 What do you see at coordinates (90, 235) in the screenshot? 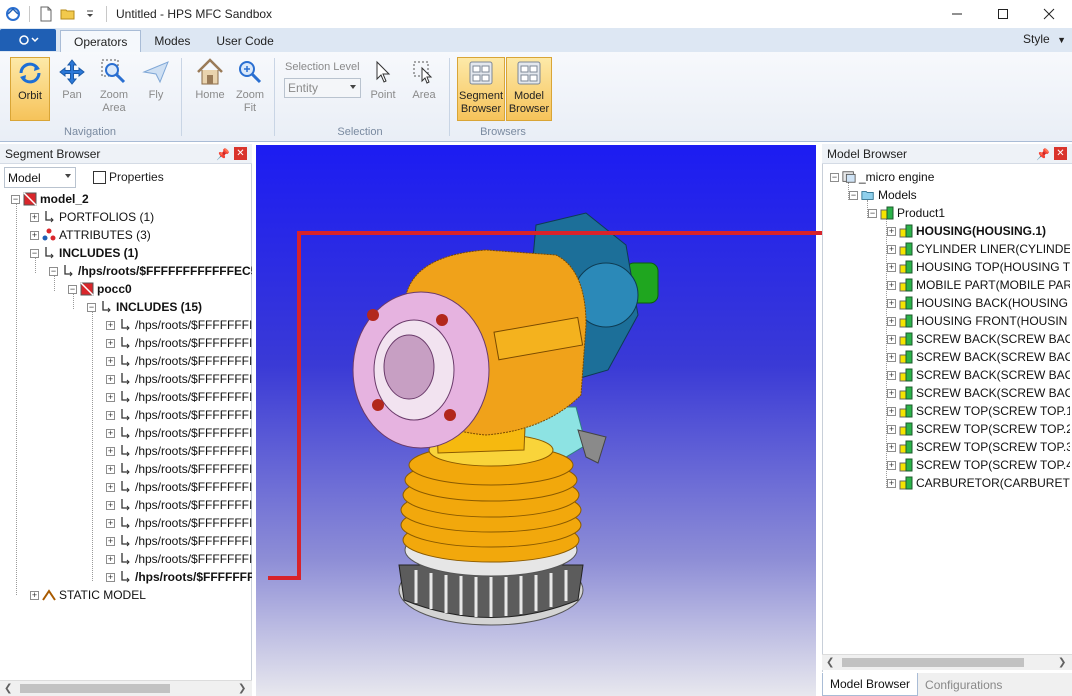
I see `tree-node: + ATTRIBUTES (3)` at bounding box center [90, 235].